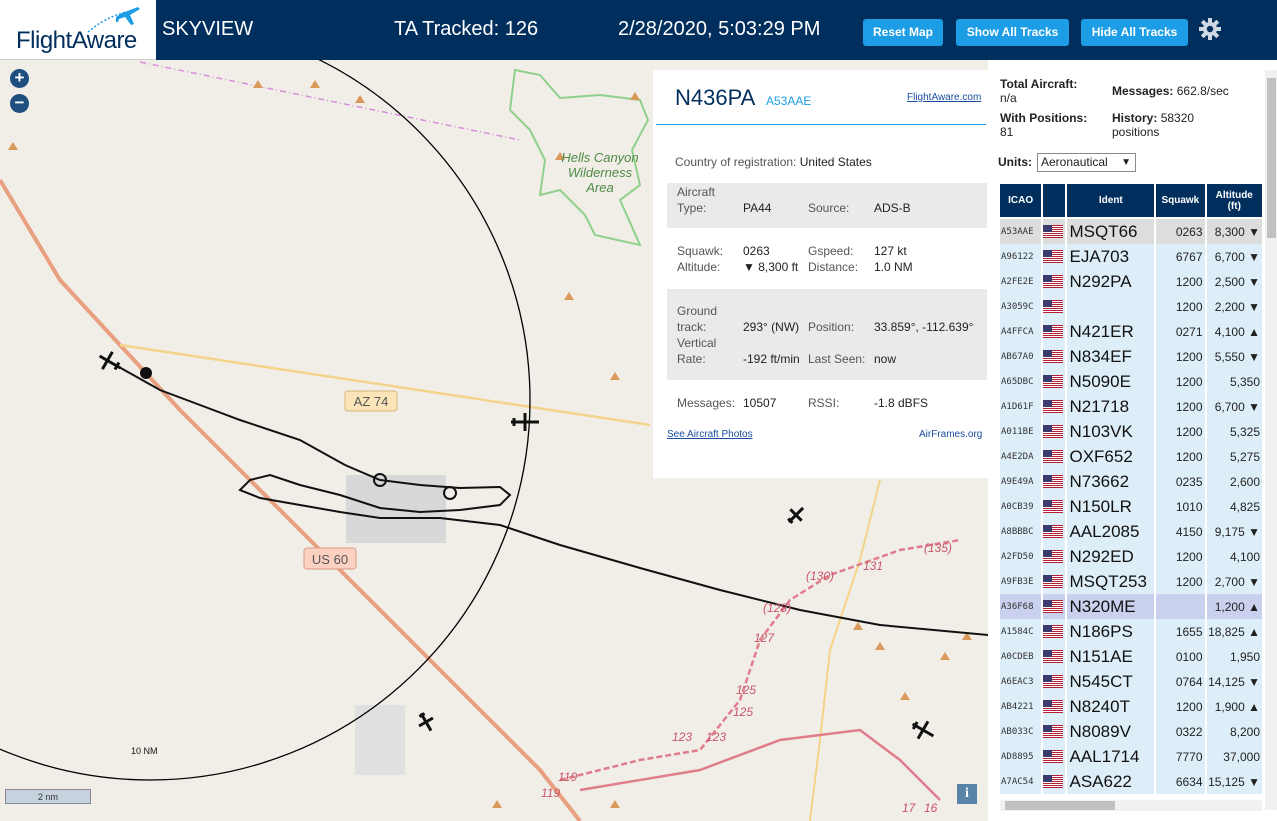 Image resolution: width=1277 pixels, height=821 pixels. Describe the element at coordinates (950, 434) in the screenshot. I see `airframes-link: AirFrames.org` at that location.